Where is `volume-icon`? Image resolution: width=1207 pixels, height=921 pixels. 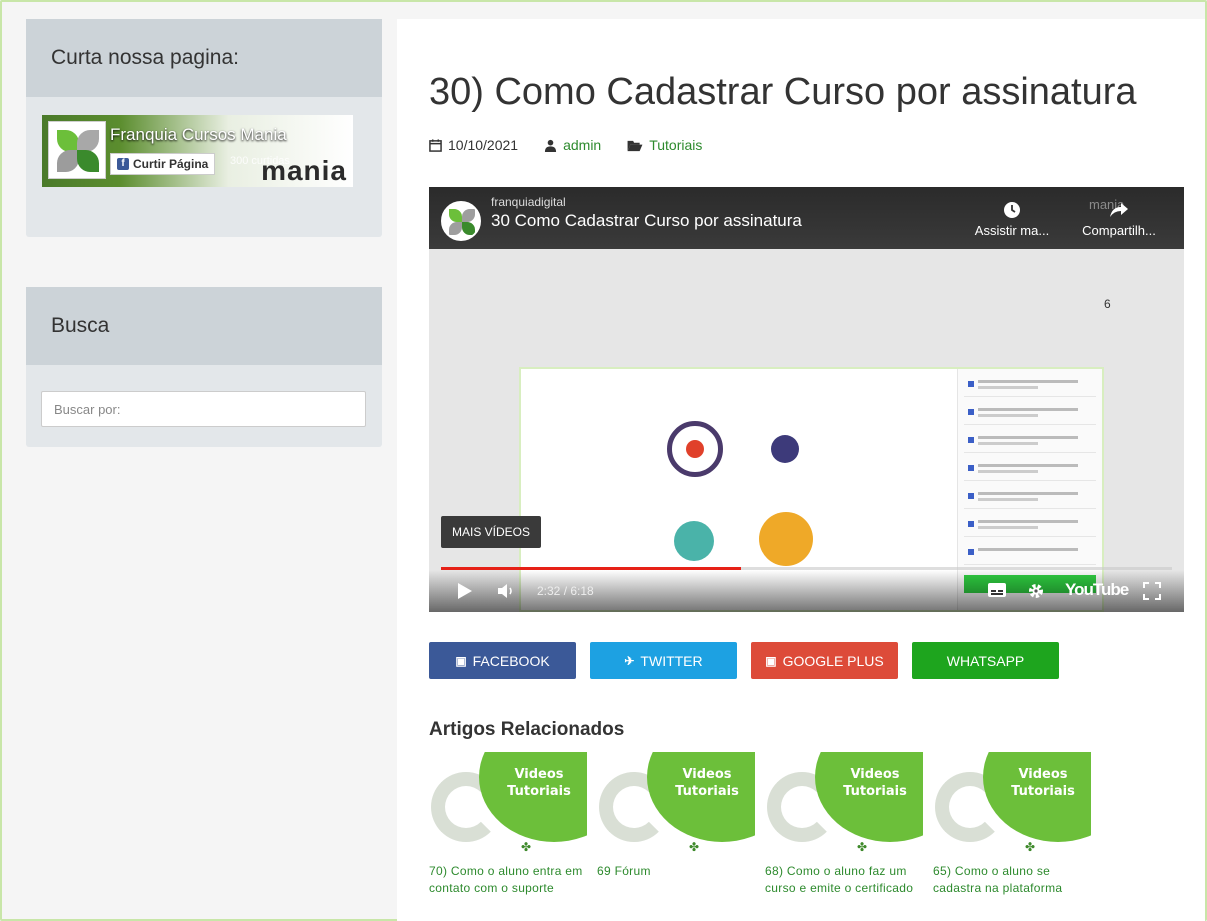
volume-icon is located at coordinates (506, 591).